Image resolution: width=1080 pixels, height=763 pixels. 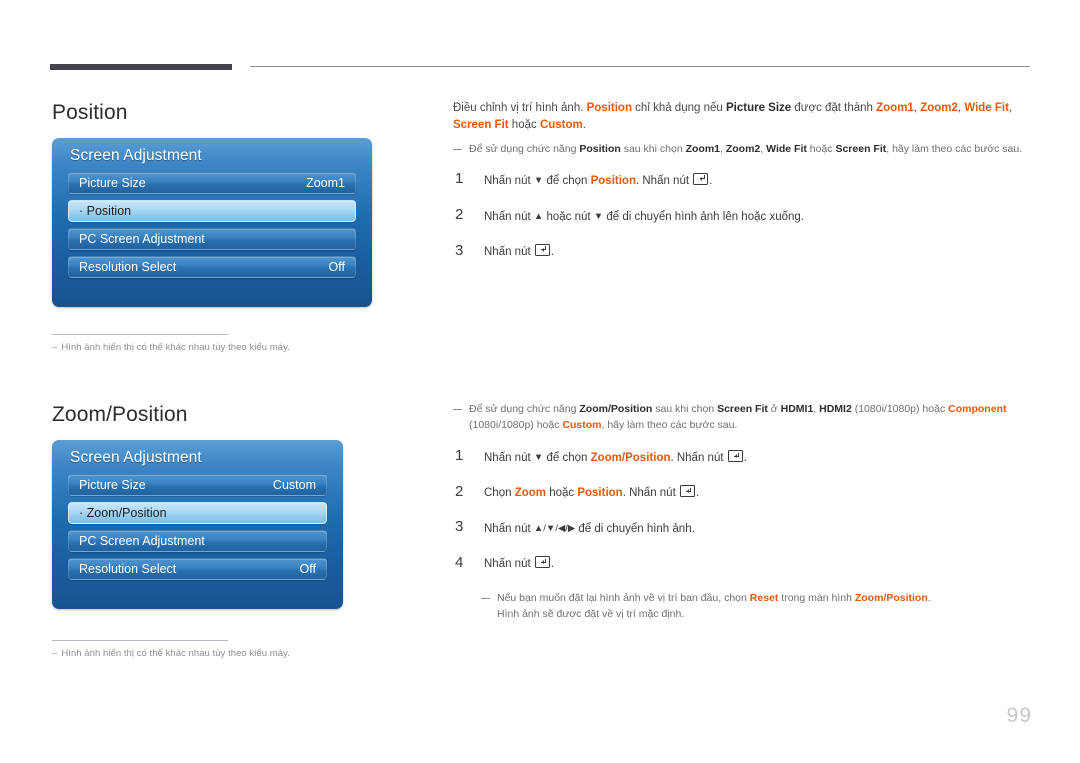 I want to click on step-text-1: Chọn, so click(x=499, y=493).